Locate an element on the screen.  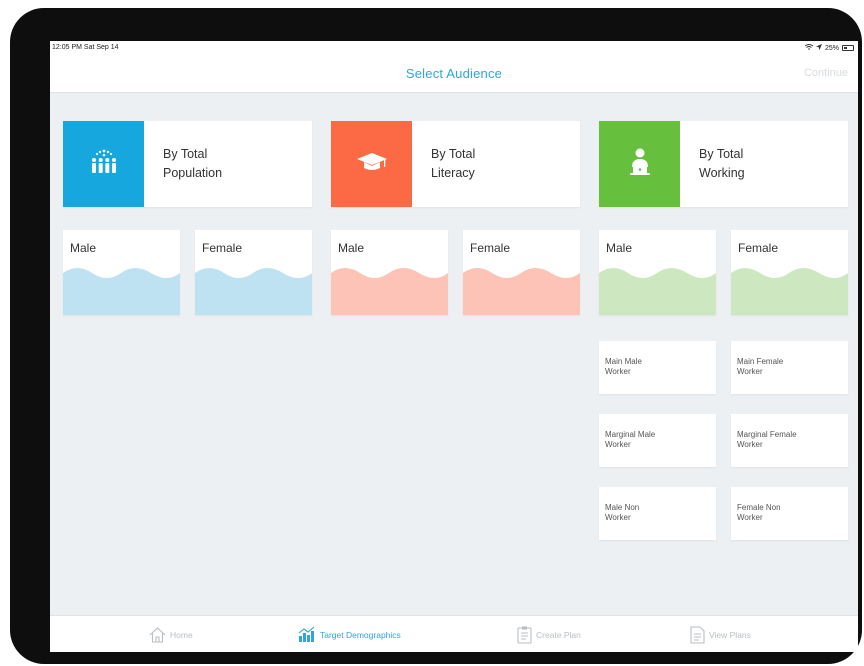
tab-label: Create Plan is located at coordinates (558, 634).